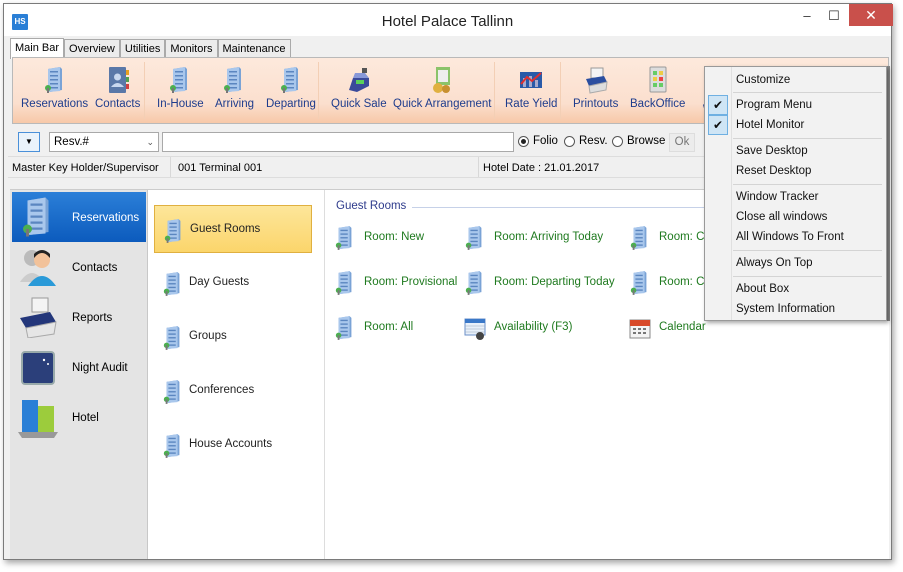 This screenshot has height=572, width=903. I want to click on menu-item-program-menu: ✔ Program Menu, so click(795, 105).